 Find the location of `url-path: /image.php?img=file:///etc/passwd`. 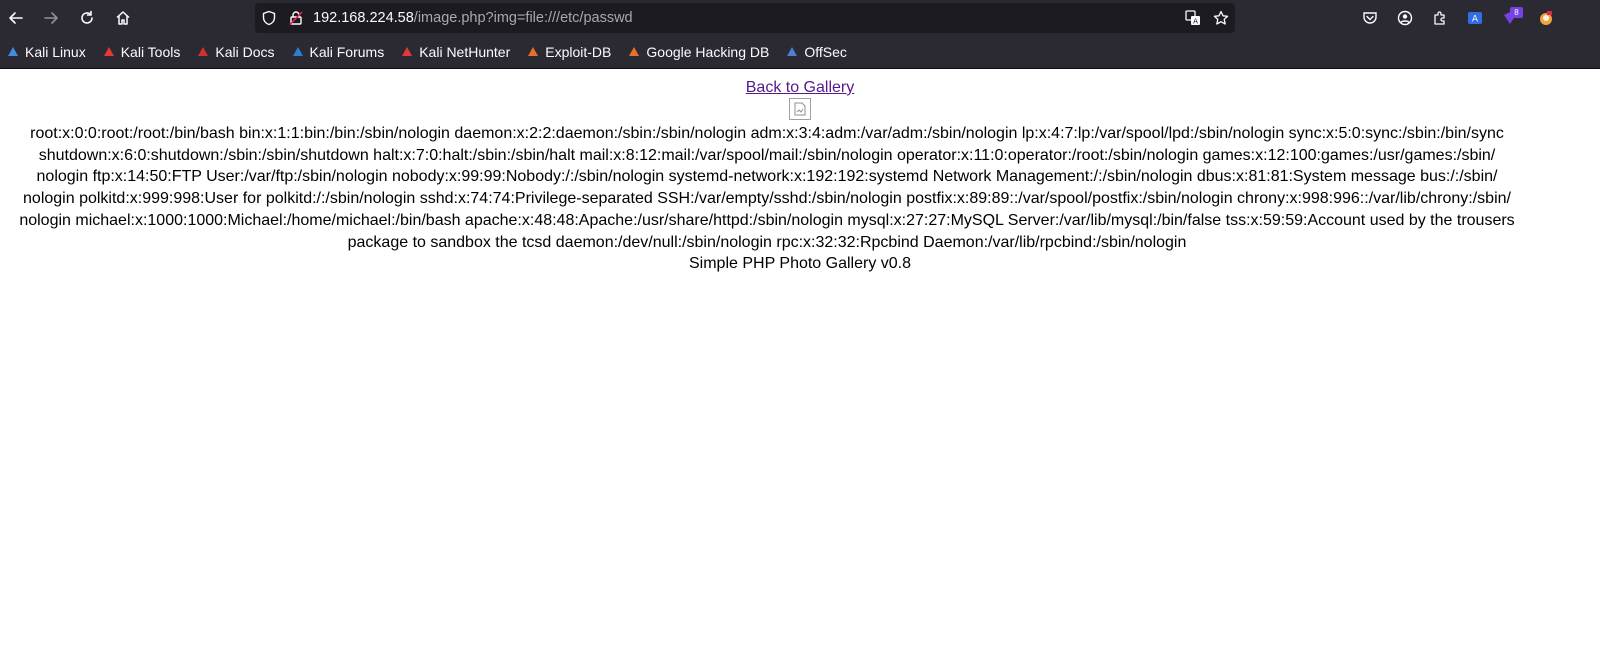

url-path: /image.php?img=file:///etc/passwd is located at coordinates (523, 18).